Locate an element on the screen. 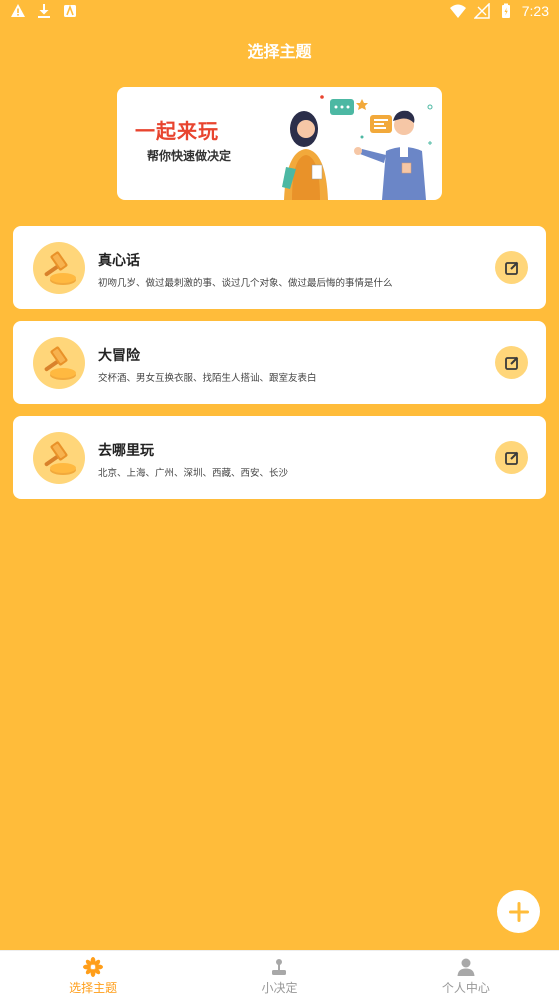 This screenshot has height=997, width=559. tab-personal-center: 个人中心 is located at coordinates (466, 974).